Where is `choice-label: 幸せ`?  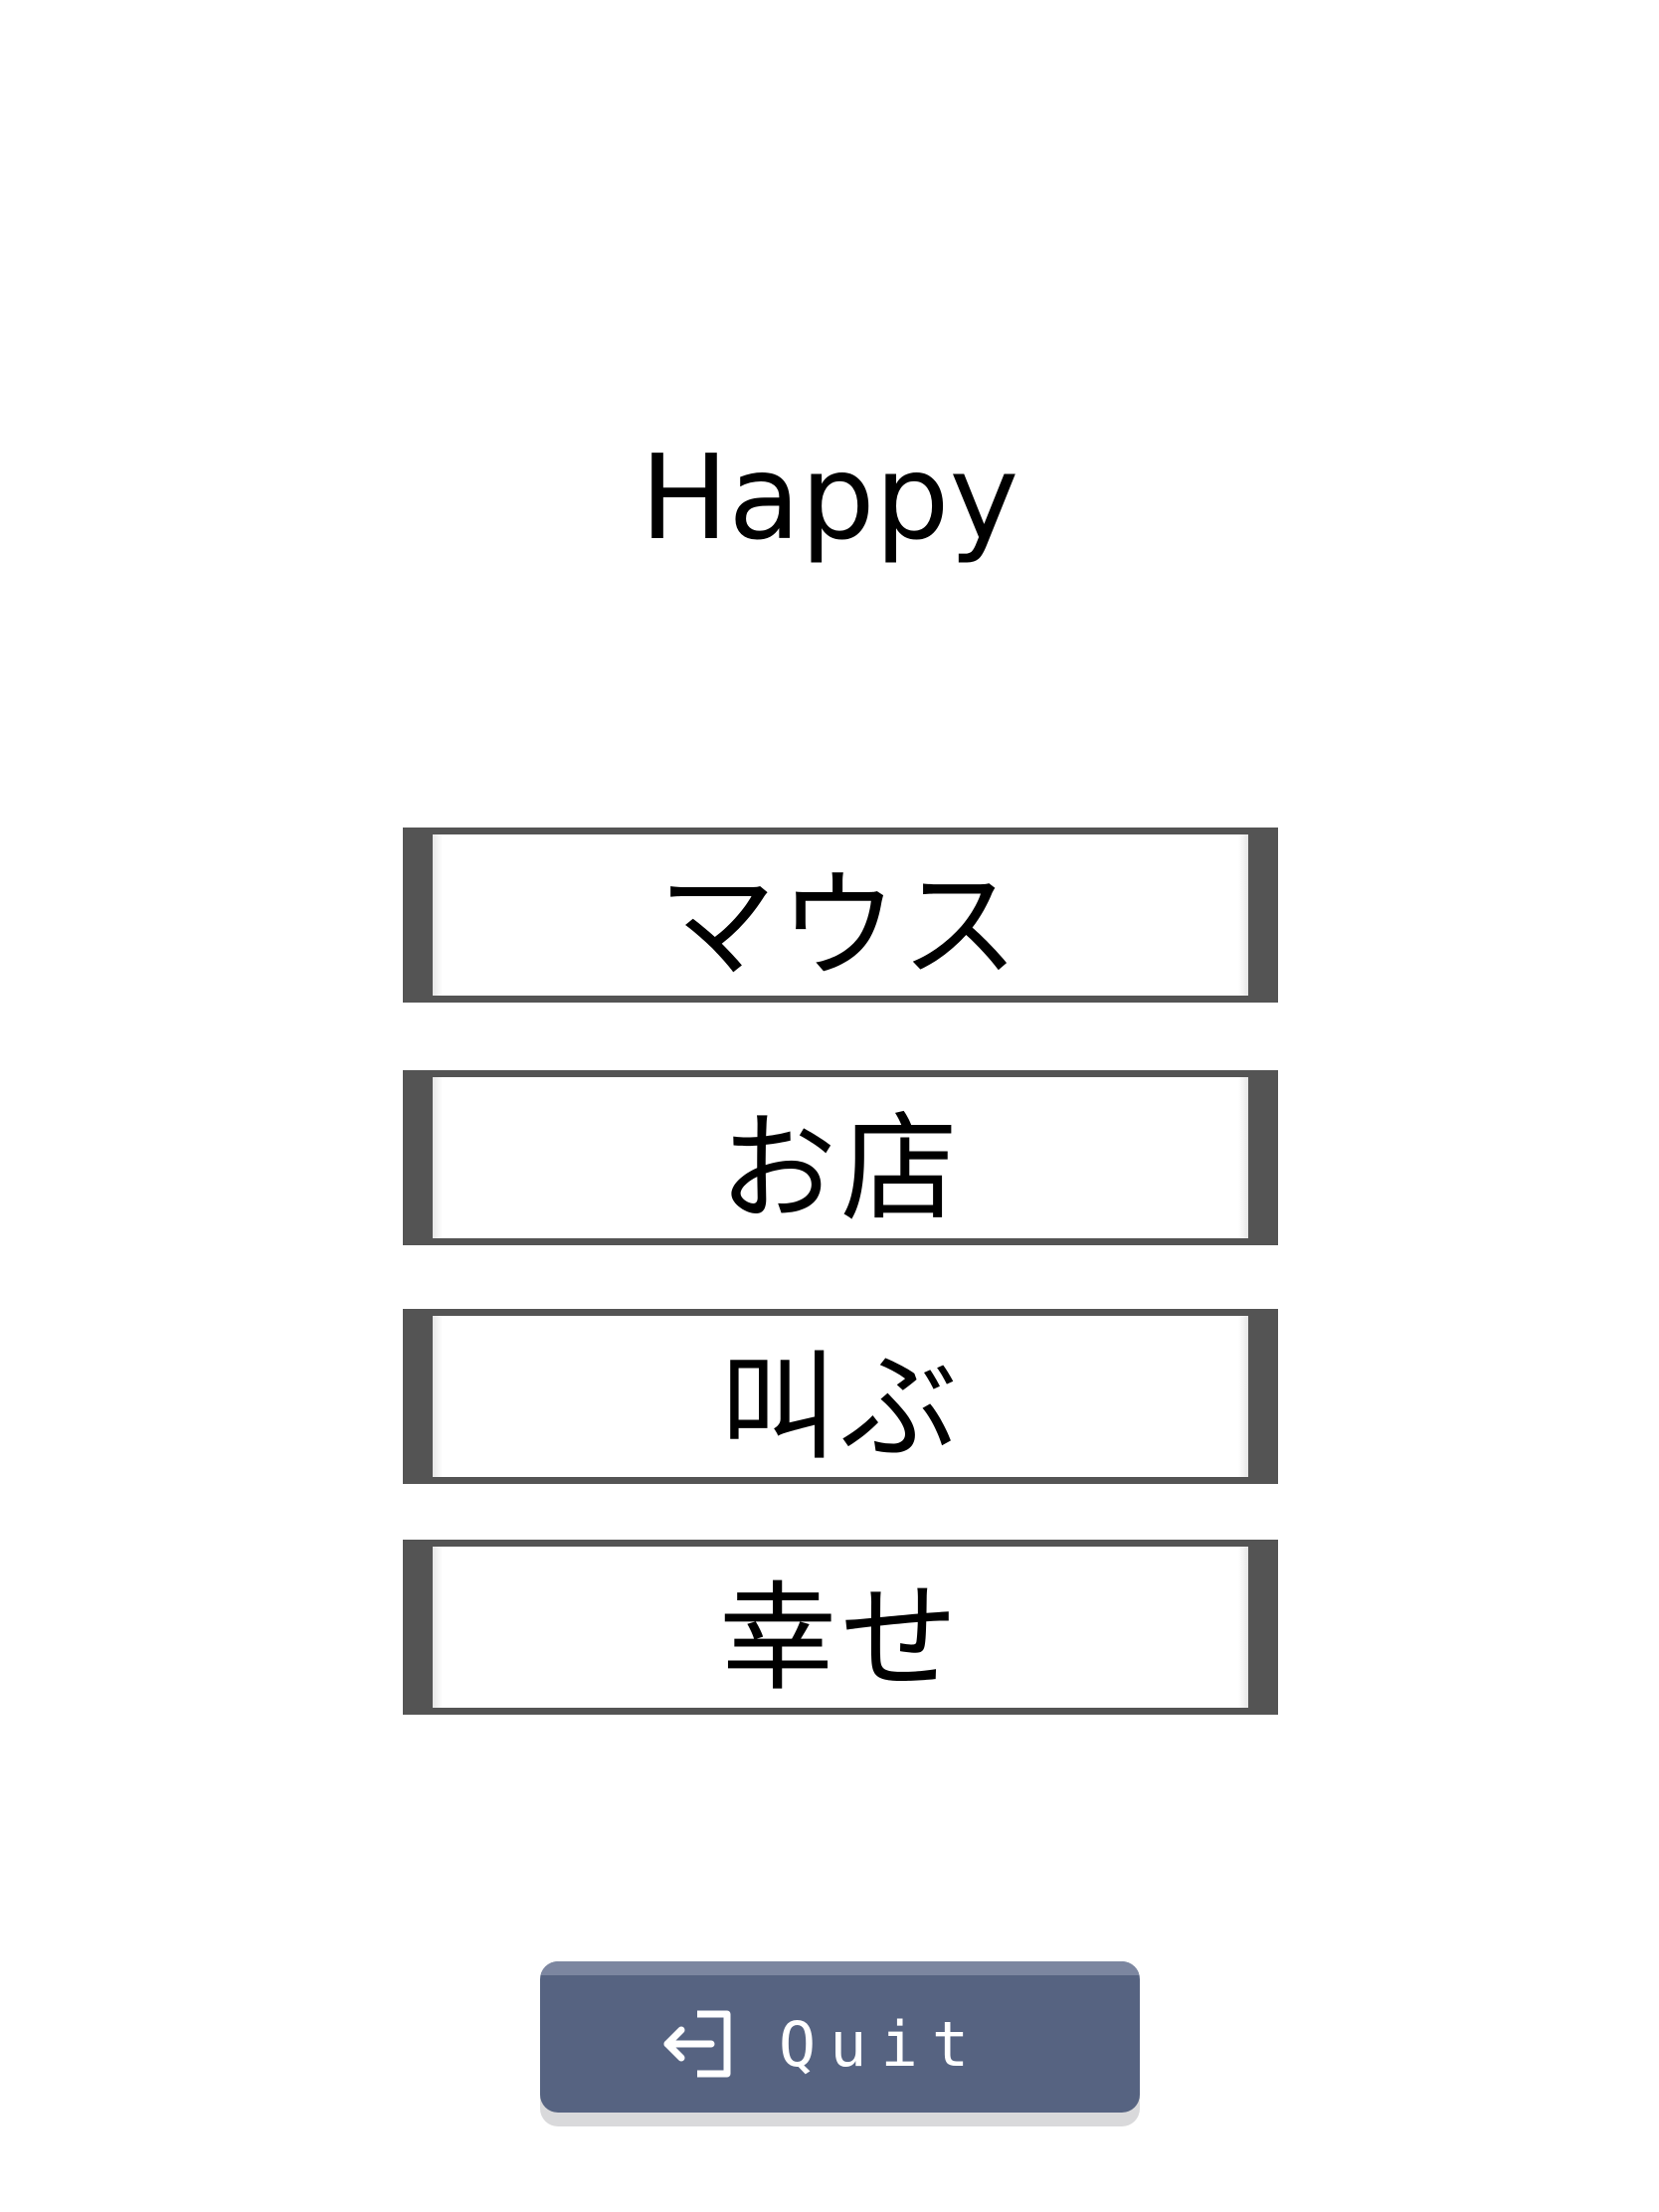 choice-label: 幸せ is located at coordinates (840, 1637).